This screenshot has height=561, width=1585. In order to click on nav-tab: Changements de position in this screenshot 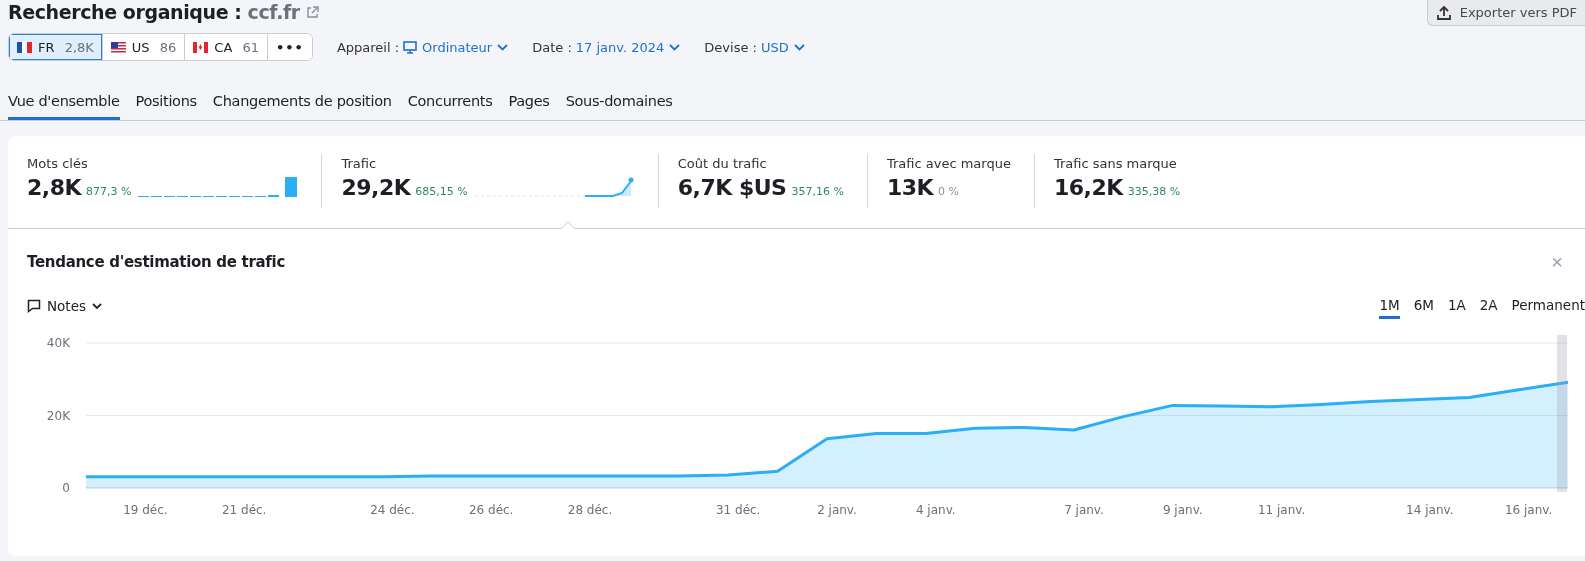, I will do `click(302, 106)`.